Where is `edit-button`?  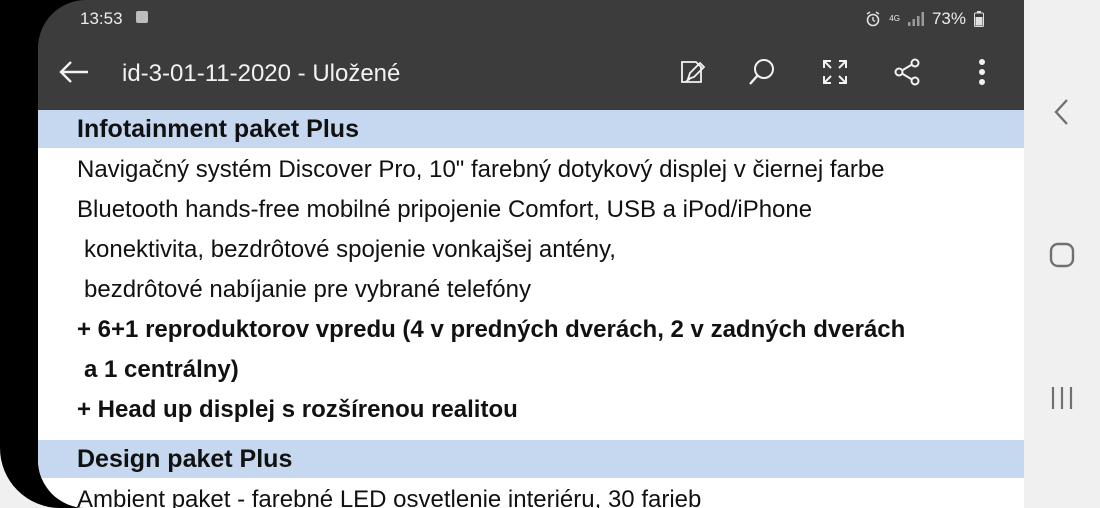
edit-button is located at coordinates (692, 74).